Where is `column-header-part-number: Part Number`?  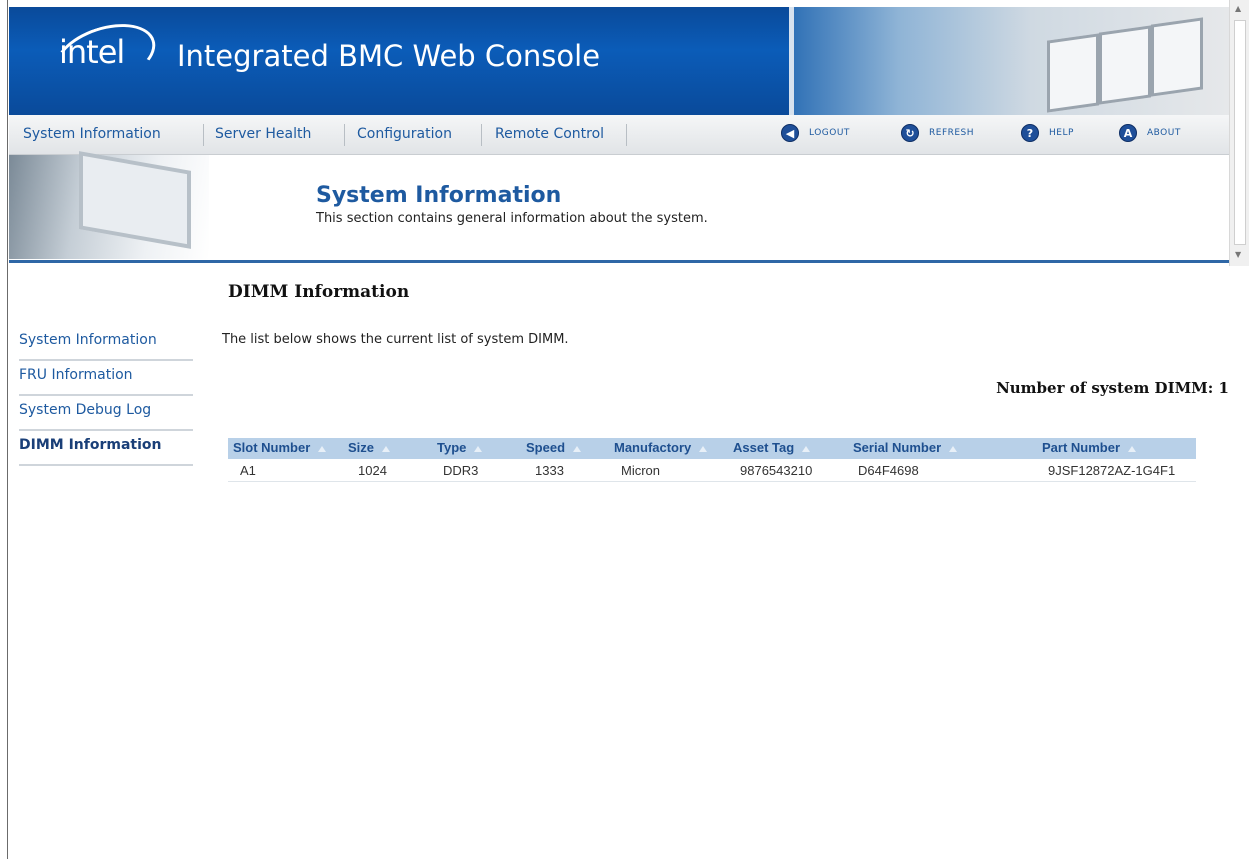
column-header-part-number: Part Number is located at coordinates (1089, 447).